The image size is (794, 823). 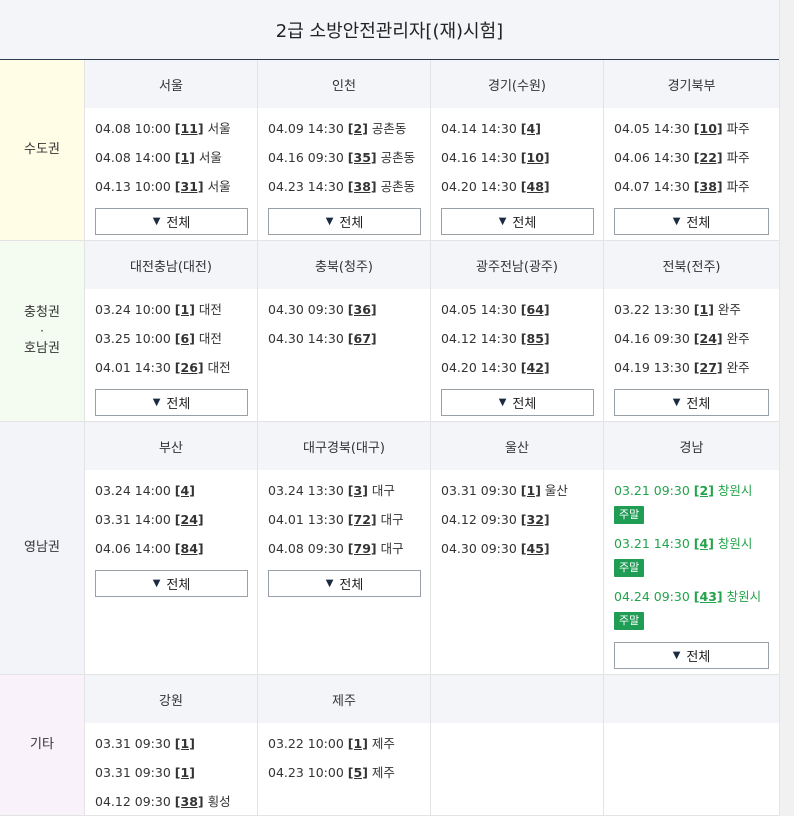 I want to click on exam-entry: 04.12 09:30 [38] 횡성, so click(x=171, y=808).